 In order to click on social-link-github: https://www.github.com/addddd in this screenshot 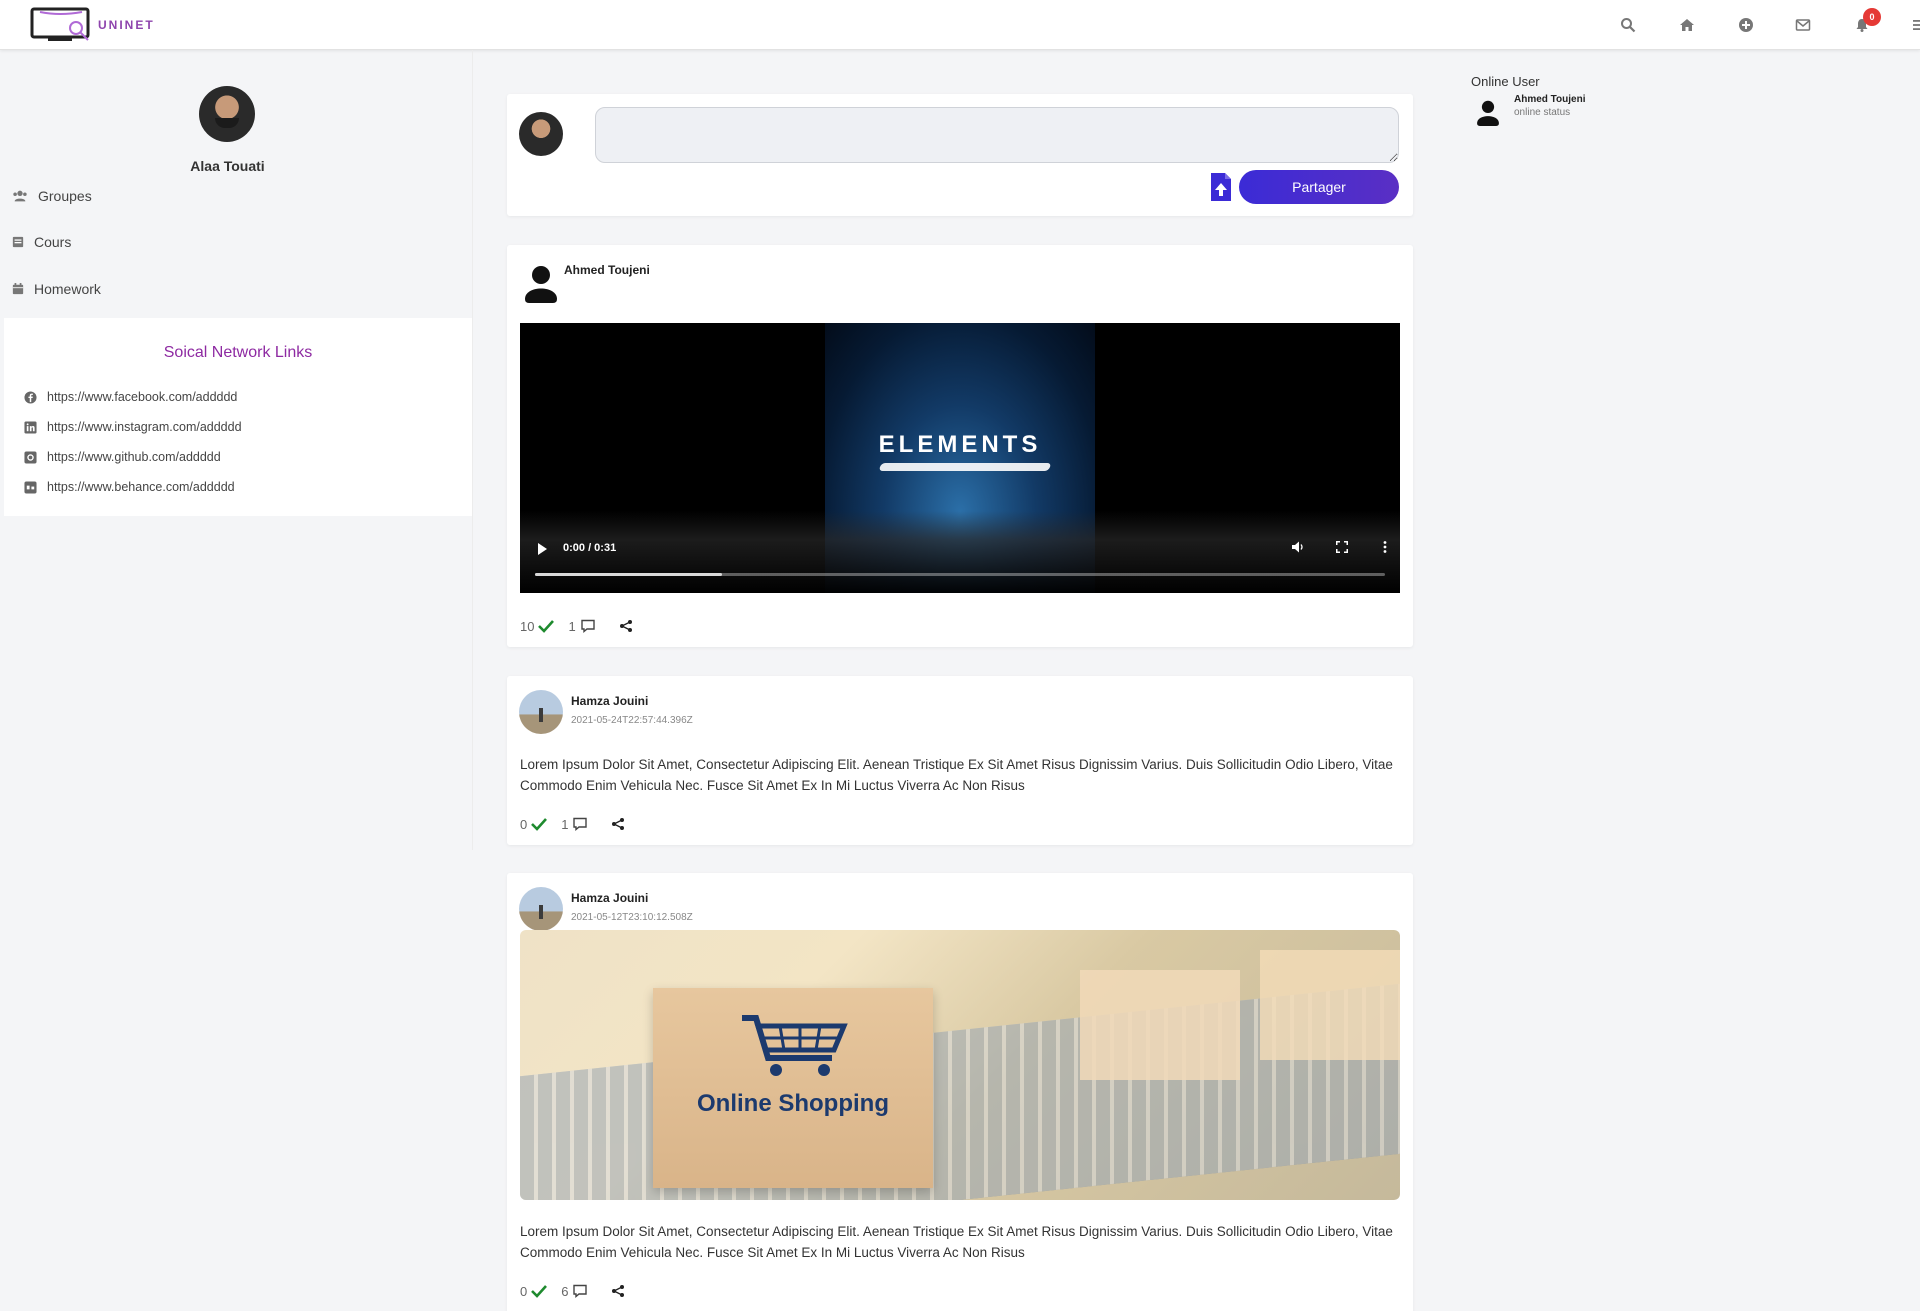, I will do `click(122, 457)`.